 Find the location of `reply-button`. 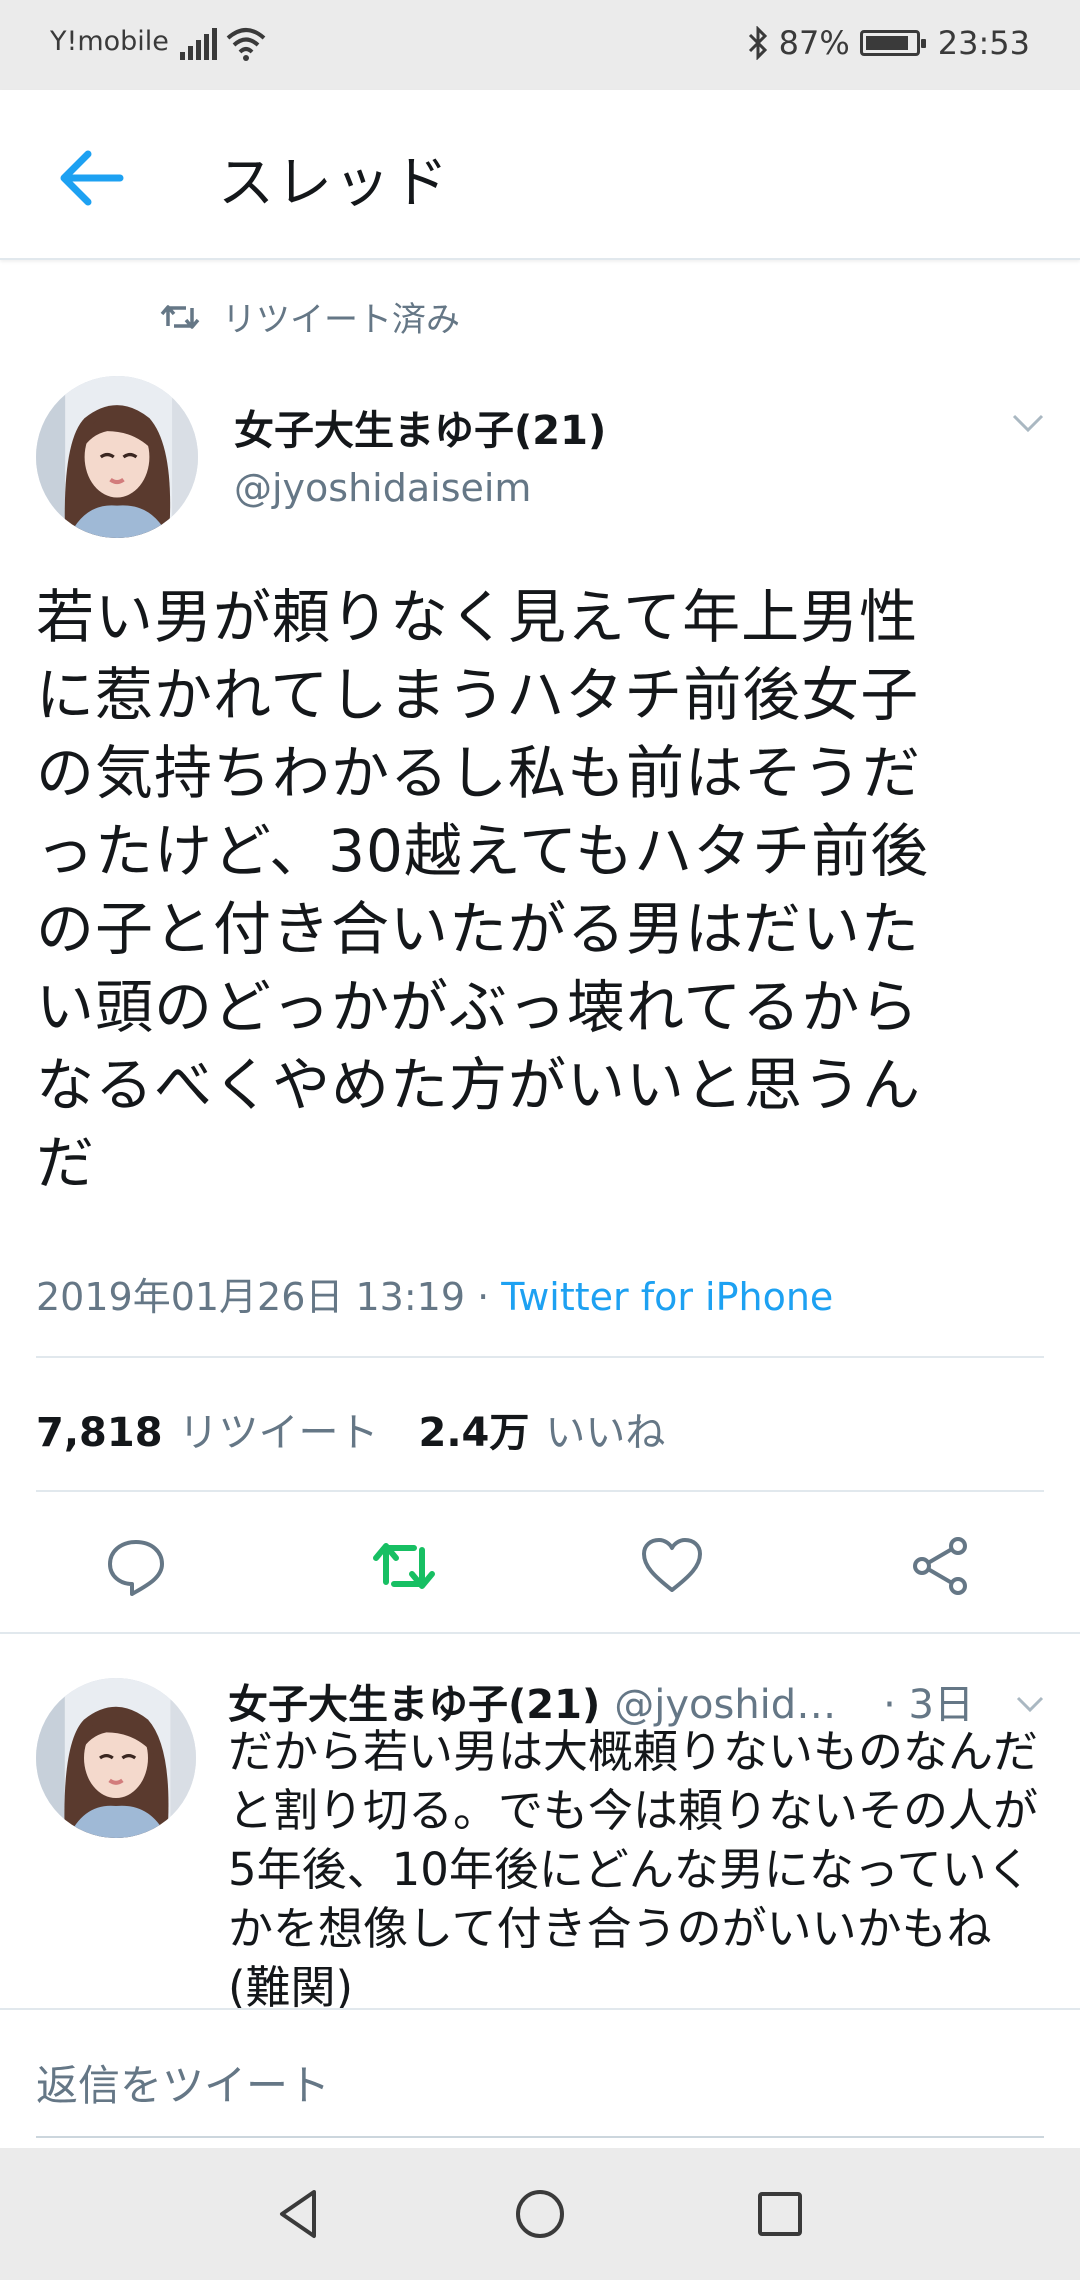

reply-button is located at coordinates (136, 1566).